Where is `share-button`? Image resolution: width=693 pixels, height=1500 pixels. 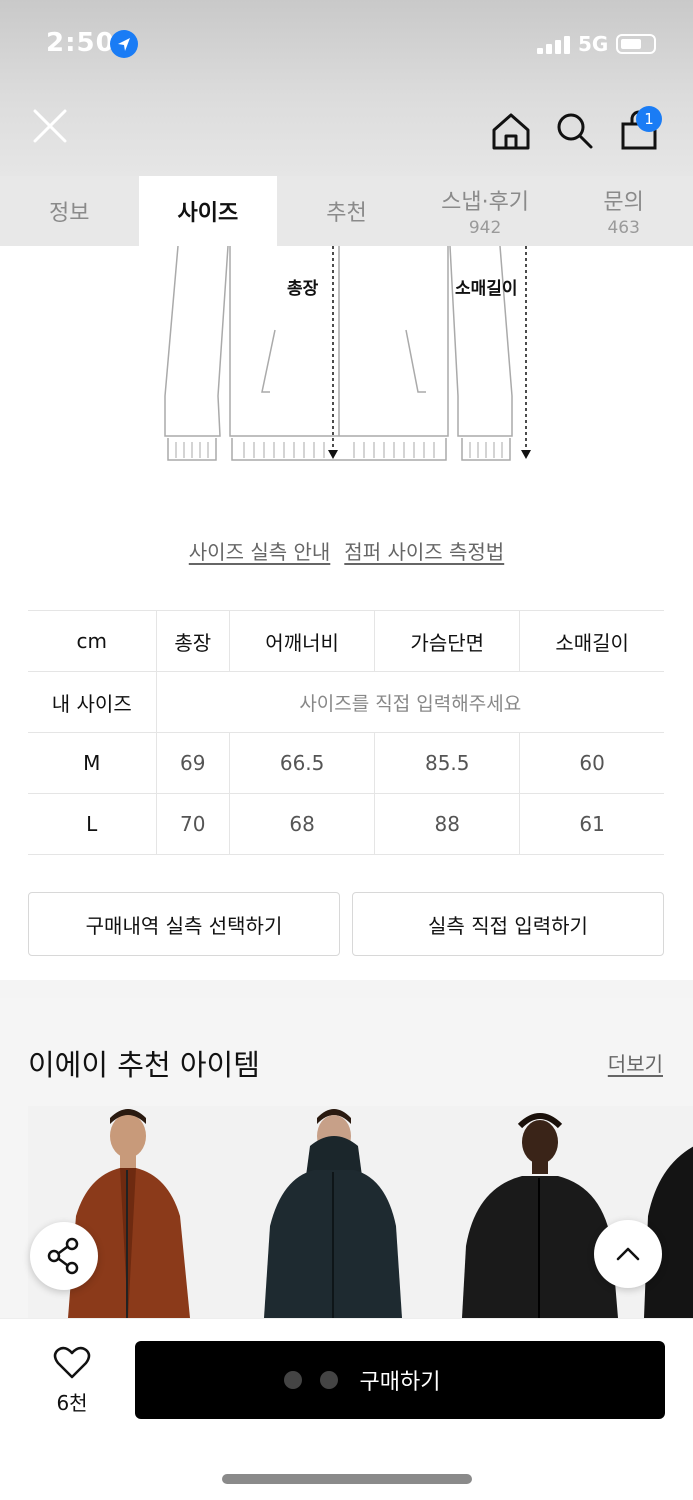 share-button is located at coordinates (64, 1256).